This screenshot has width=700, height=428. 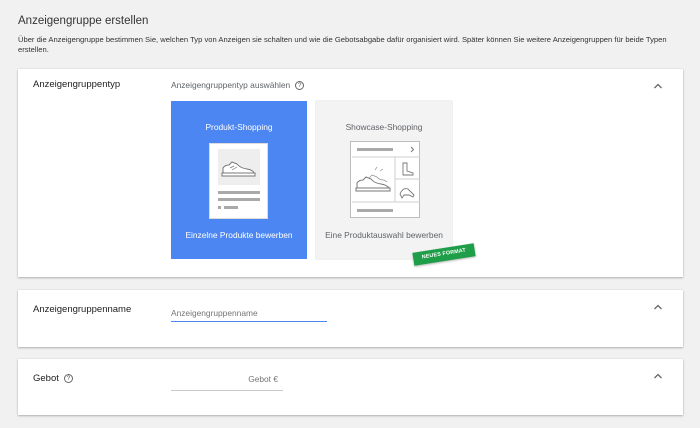 What do you see at coordinates (239, 127) in the screenshot?
I see `product-shopping-title: Produkt-Shopping` at bounding box center [239, 127].